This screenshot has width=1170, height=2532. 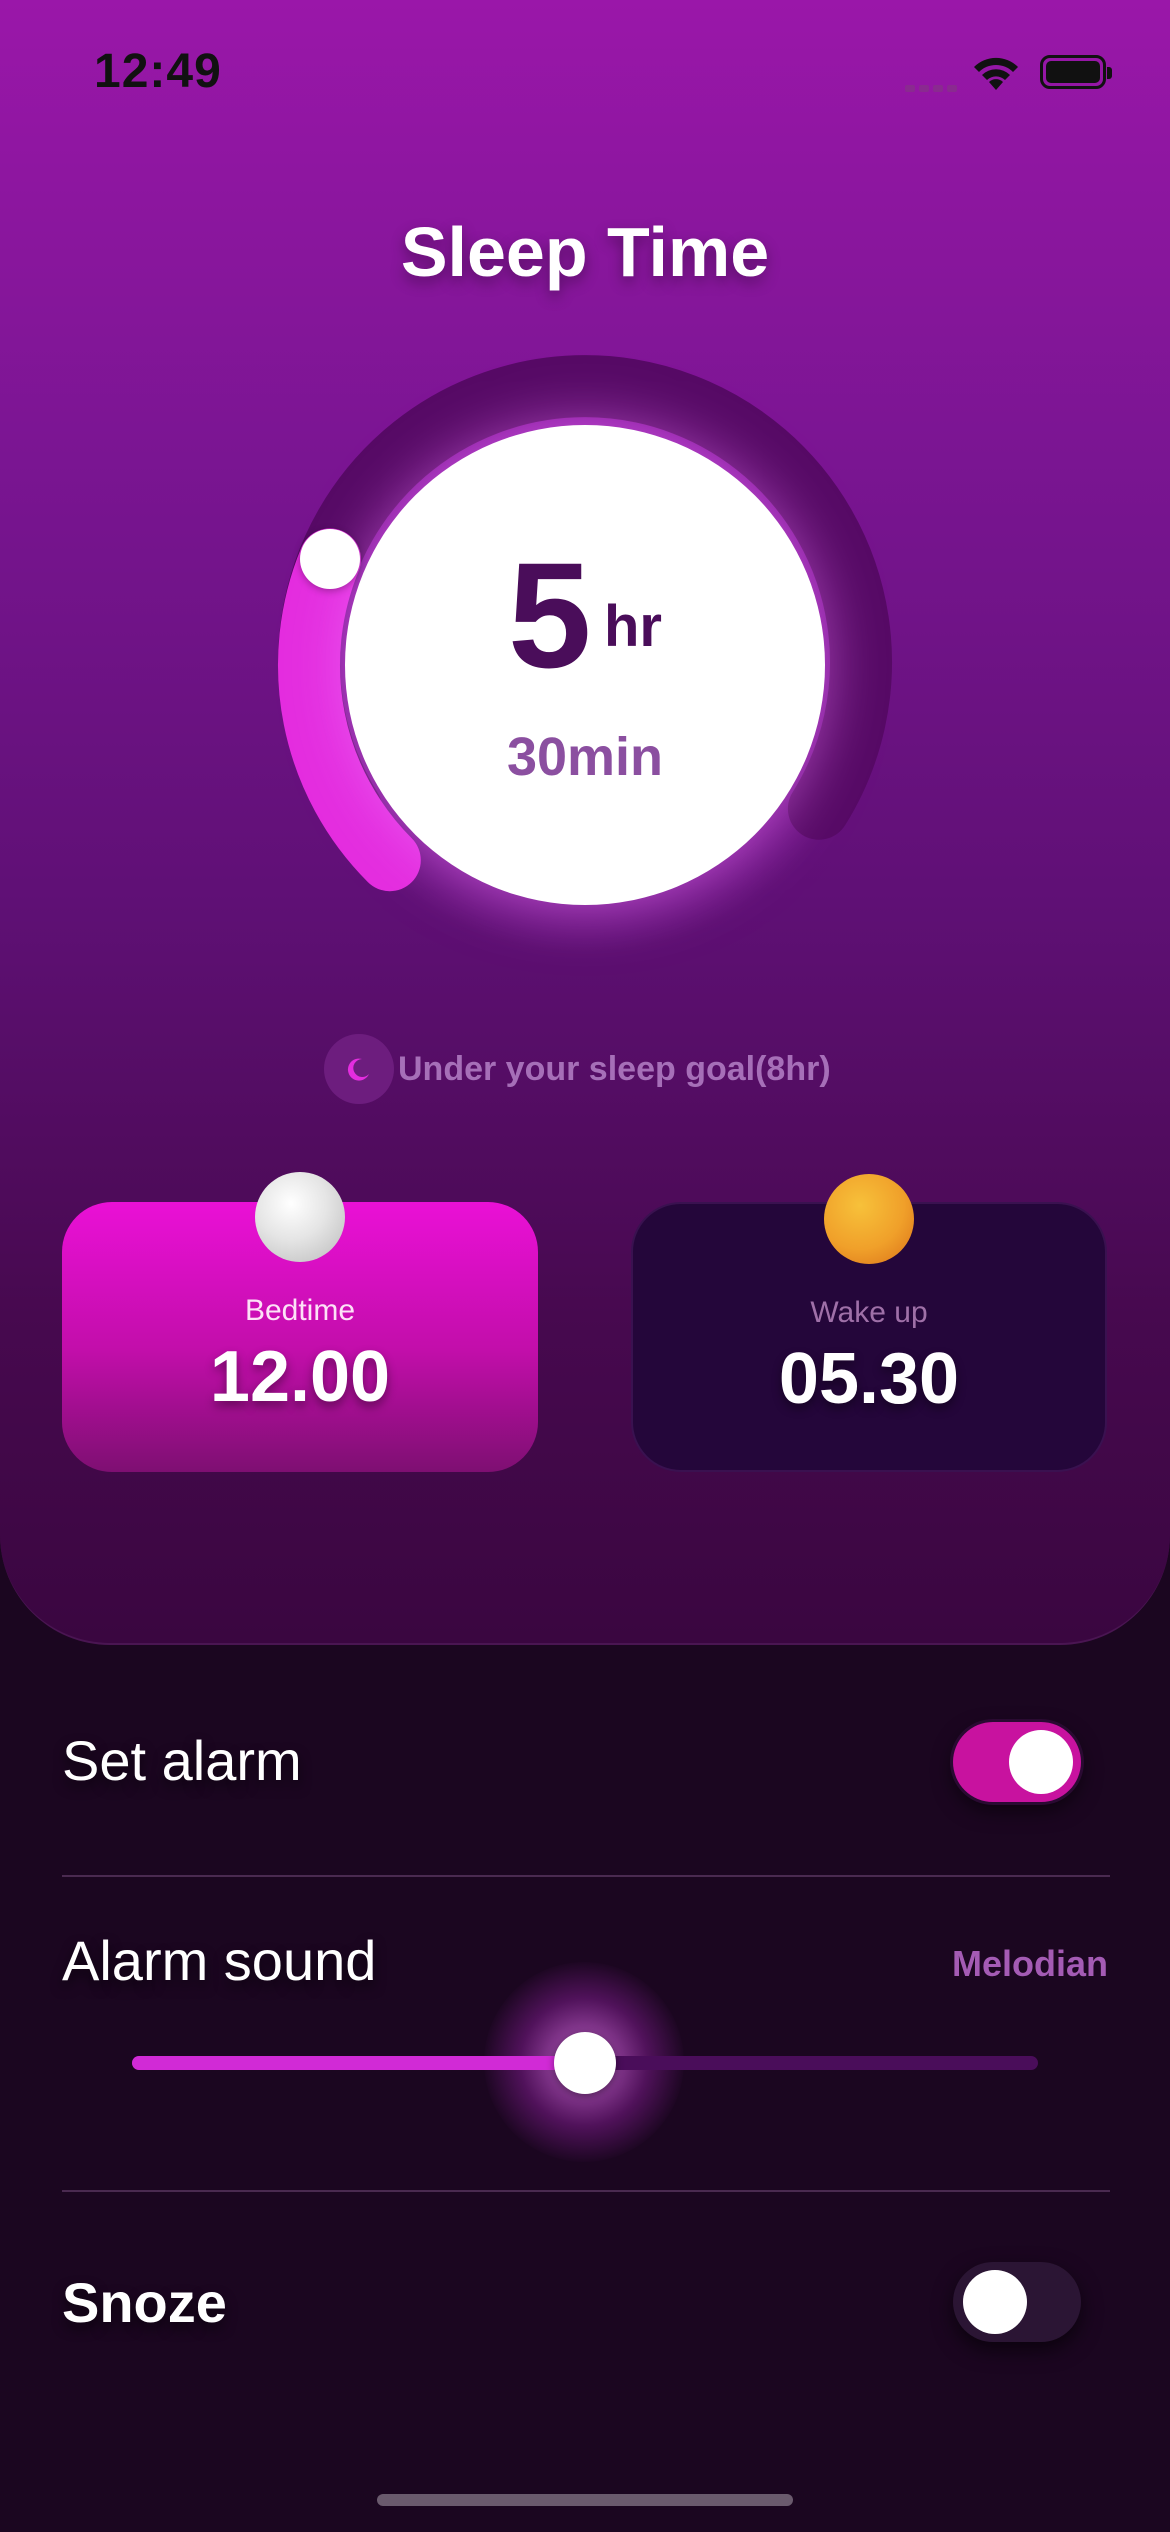 I want to click on wakeup-label: Wake up, so click(x=869, y=1312).